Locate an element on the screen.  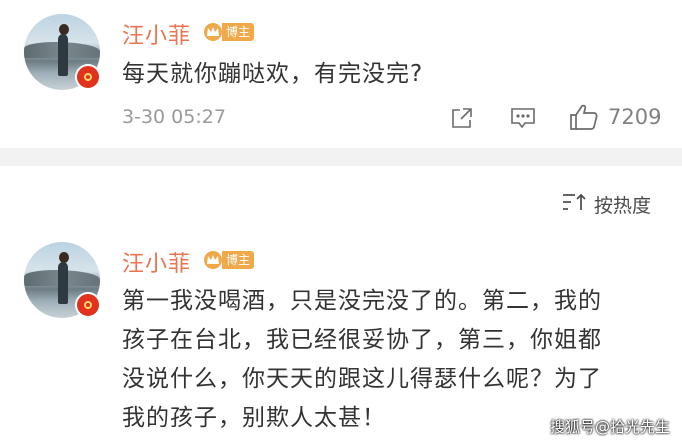
sort-by-hot-button: 按热度 is located at coordinates (606, 204).